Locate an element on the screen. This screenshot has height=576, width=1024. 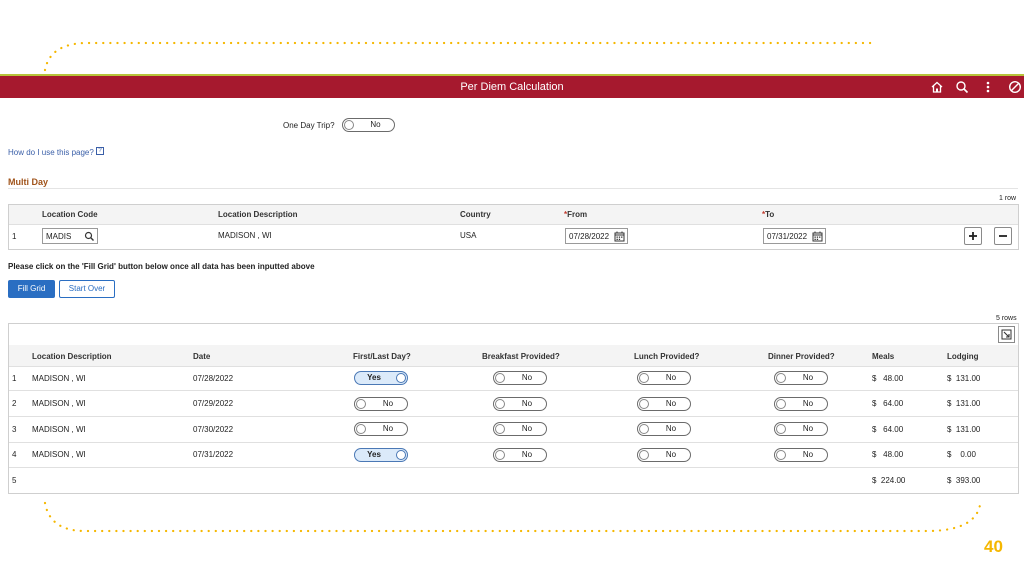
col-first-last-day: First/Last Day? is located at coordinates (382, 356).